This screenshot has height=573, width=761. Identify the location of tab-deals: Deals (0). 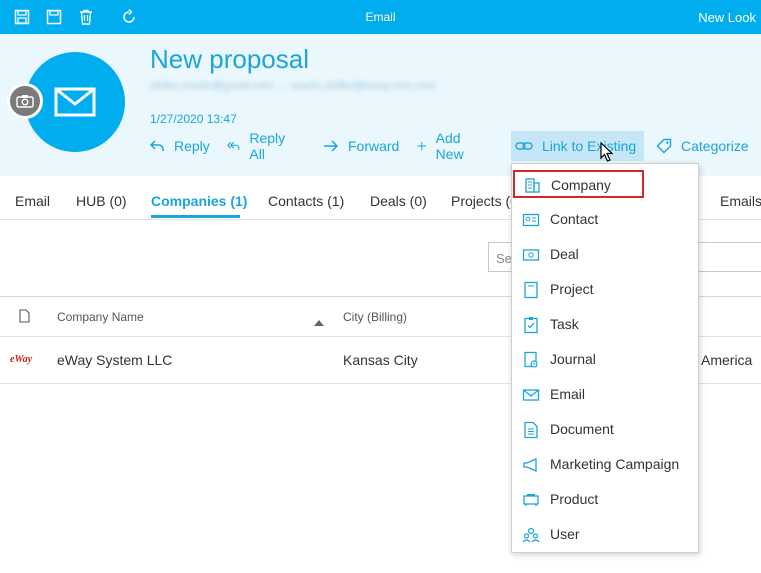
(398, 201).